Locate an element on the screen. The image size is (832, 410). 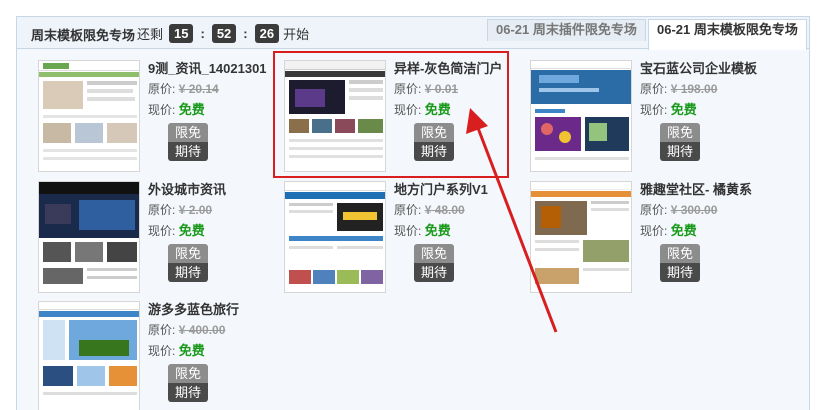
original-price: 原价: ¥ 400.00 is located at coordinates (213, 330).